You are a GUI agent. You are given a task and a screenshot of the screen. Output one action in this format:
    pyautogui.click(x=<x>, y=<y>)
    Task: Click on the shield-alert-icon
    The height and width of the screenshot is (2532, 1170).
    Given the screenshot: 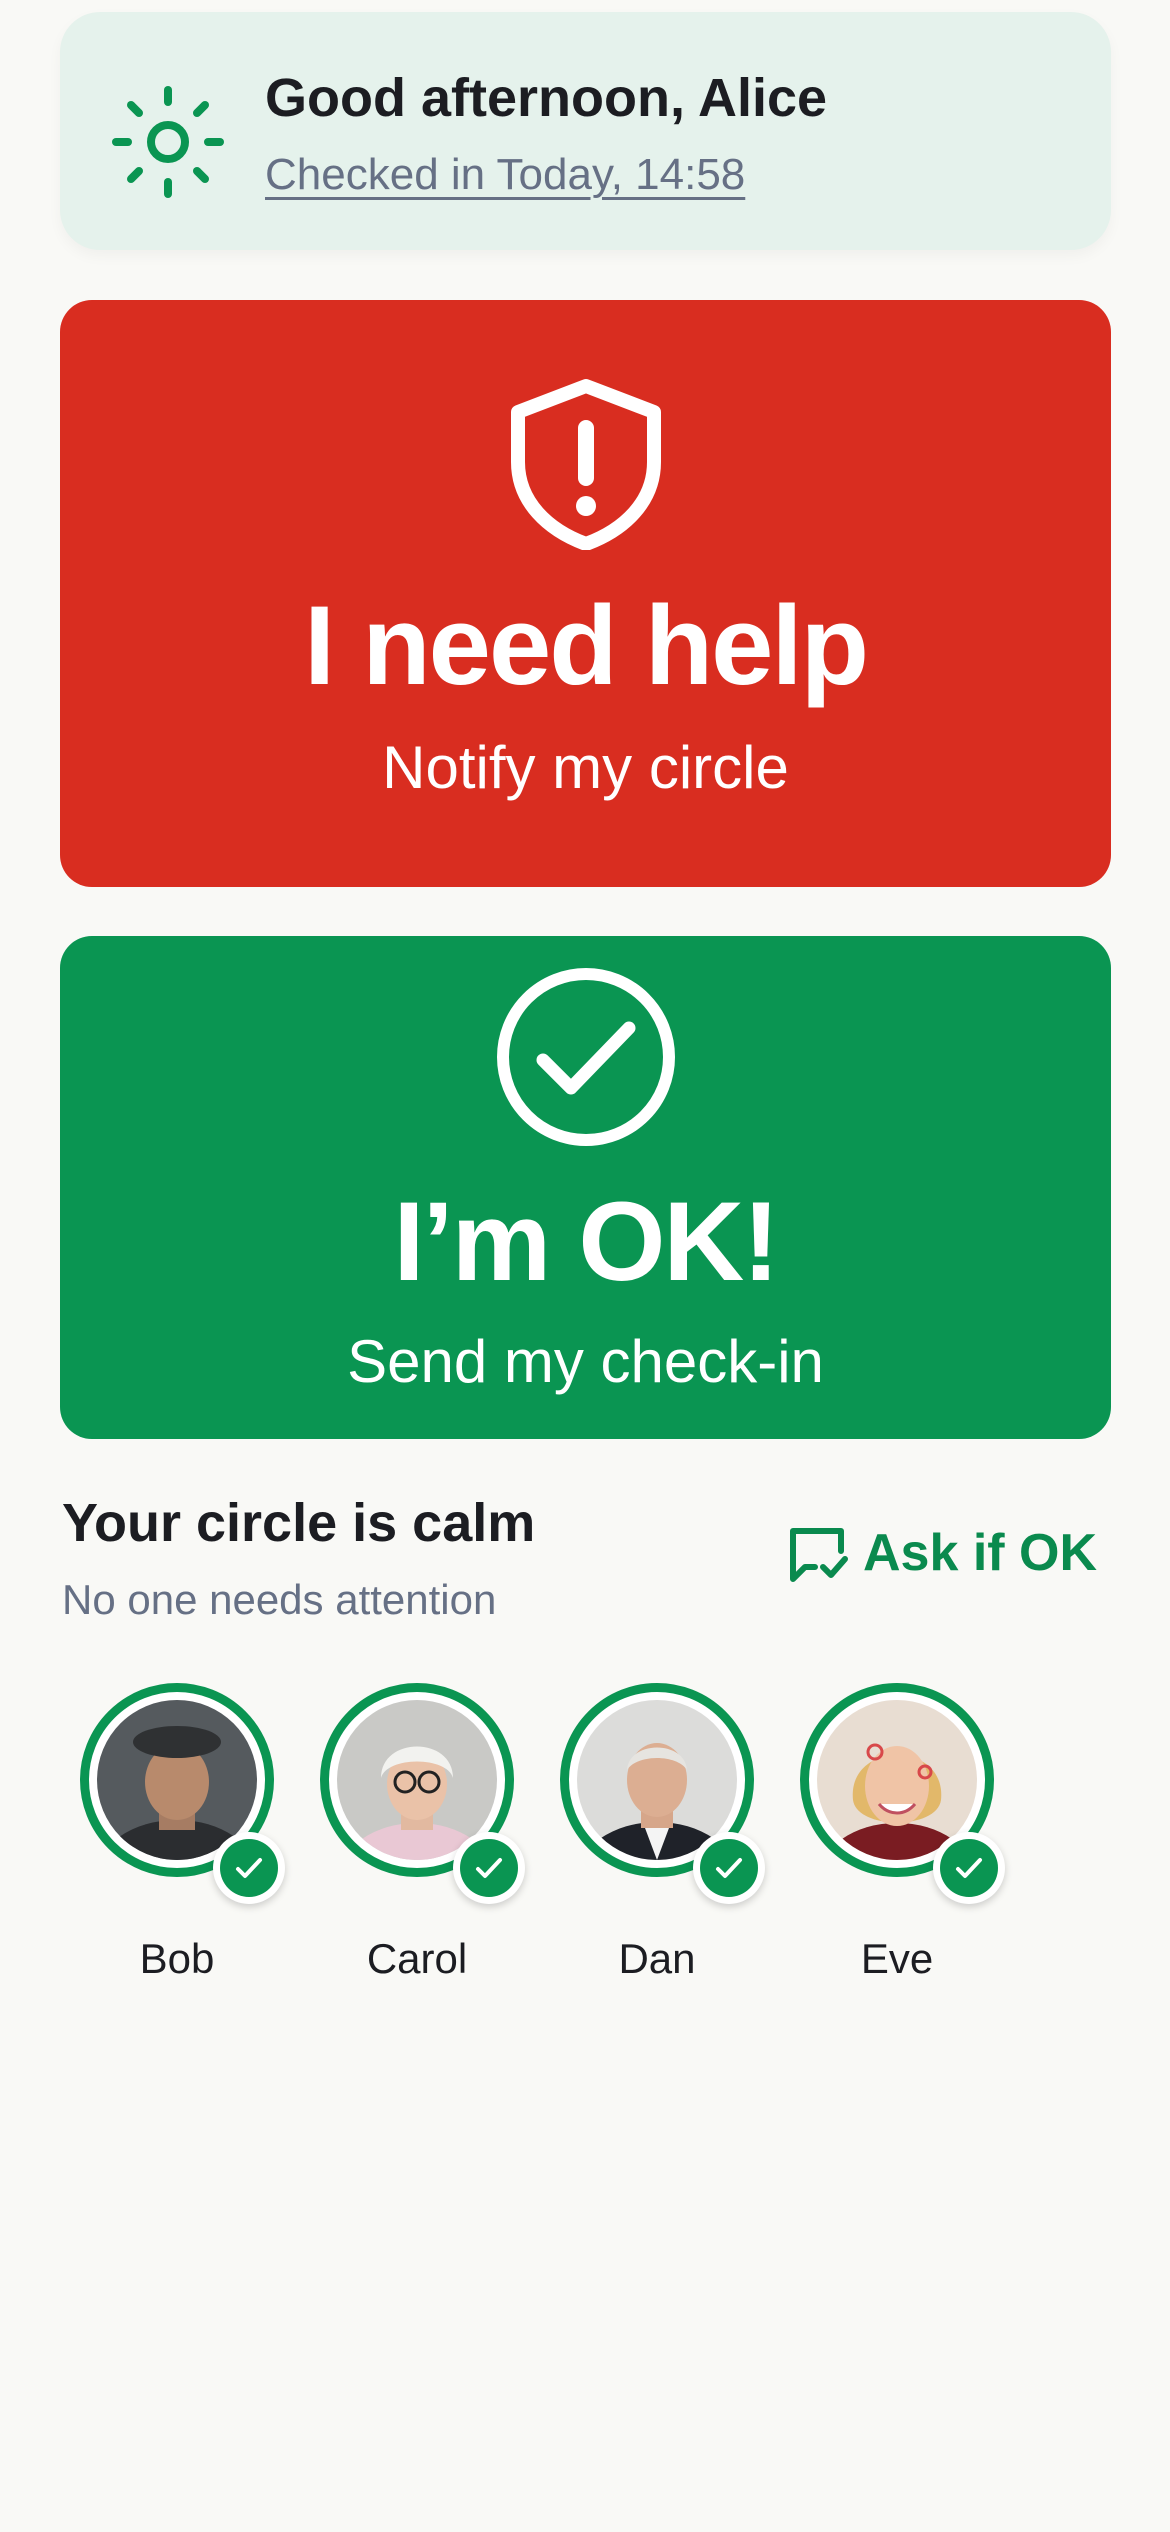 What is the action you would take?
    pyautogui.click(x=585, y=464)
    